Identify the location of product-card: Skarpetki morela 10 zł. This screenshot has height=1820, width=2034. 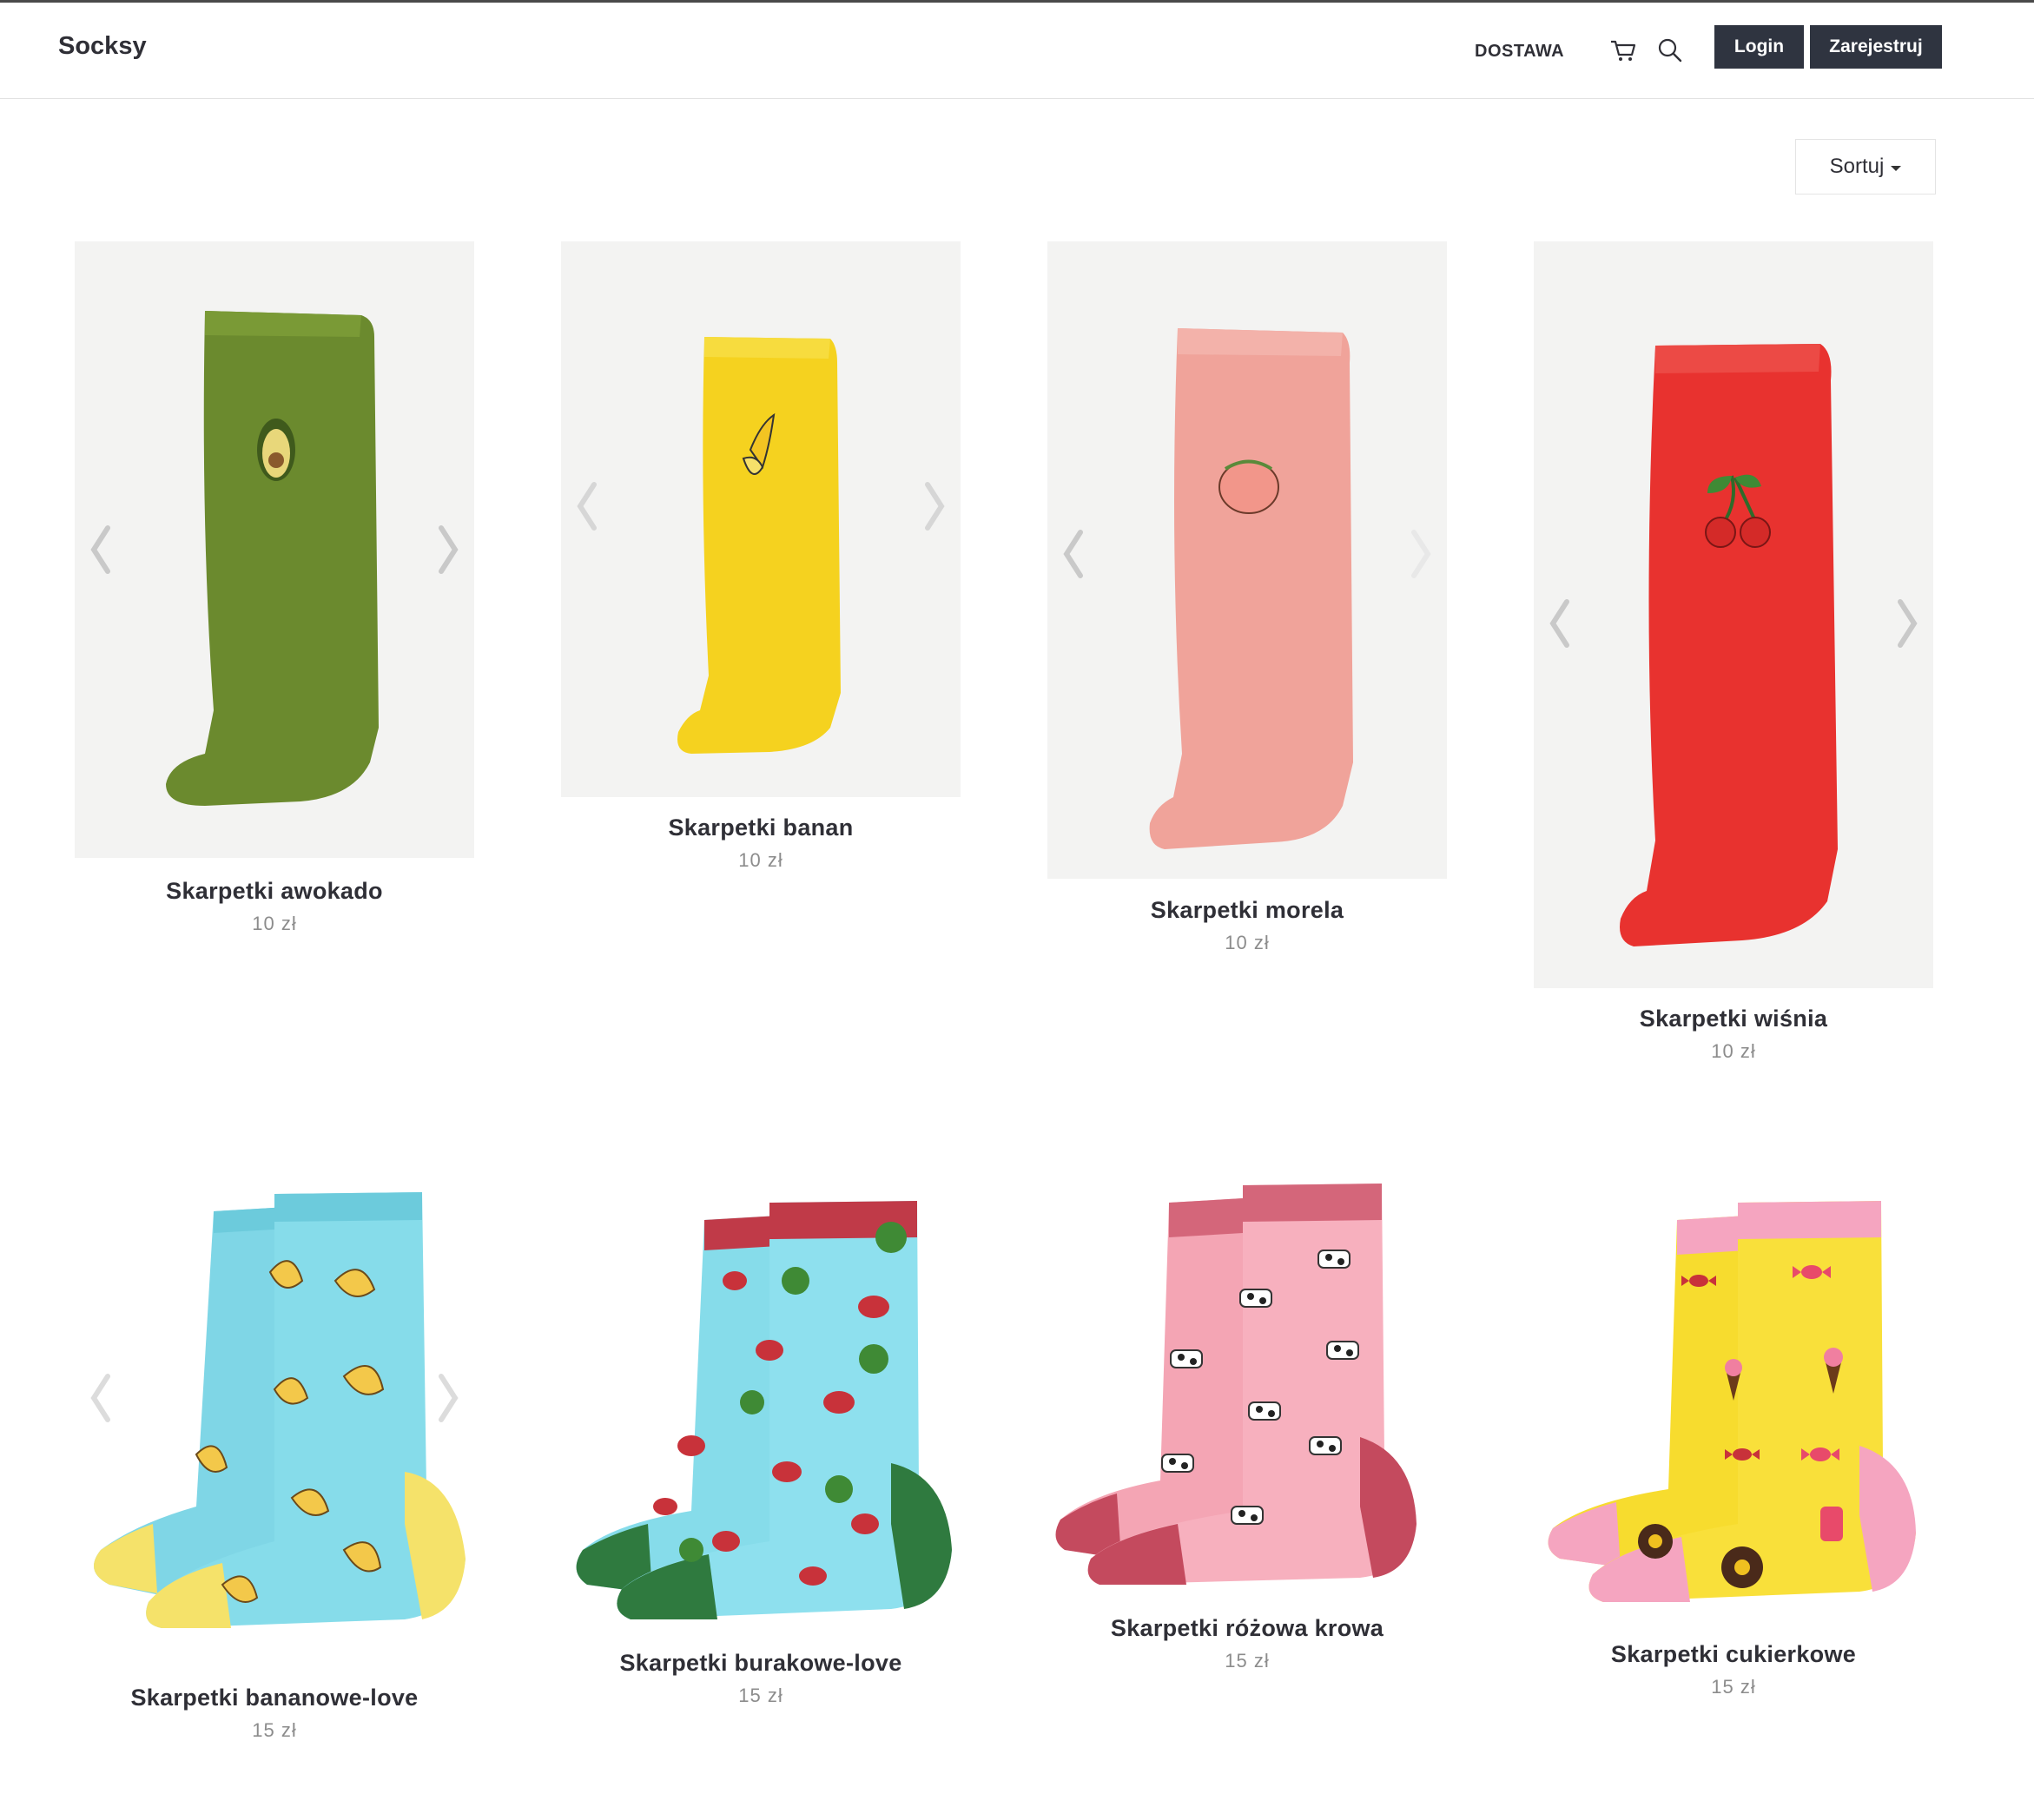
(1247, 601).